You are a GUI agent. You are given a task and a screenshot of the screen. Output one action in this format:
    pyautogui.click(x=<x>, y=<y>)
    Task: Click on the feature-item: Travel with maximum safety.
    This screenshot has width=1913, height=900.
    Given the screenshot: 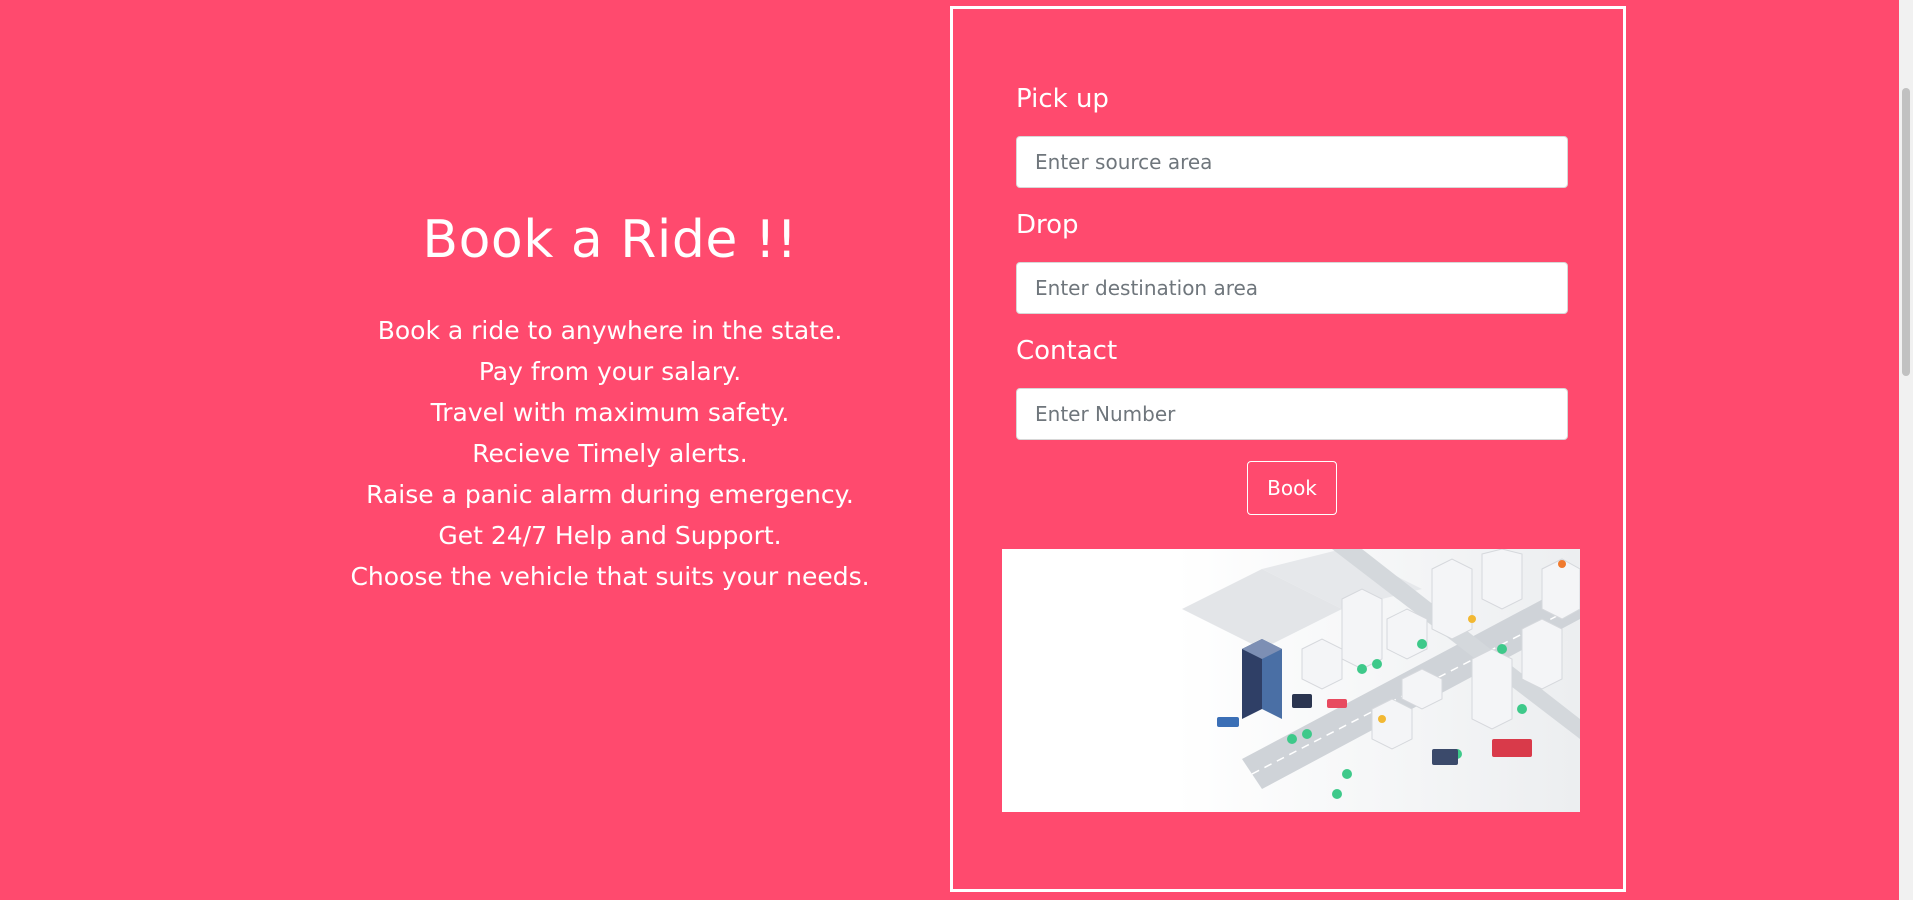 What is the action you would take?
    pyautogui.click(x=610, y=412)
    